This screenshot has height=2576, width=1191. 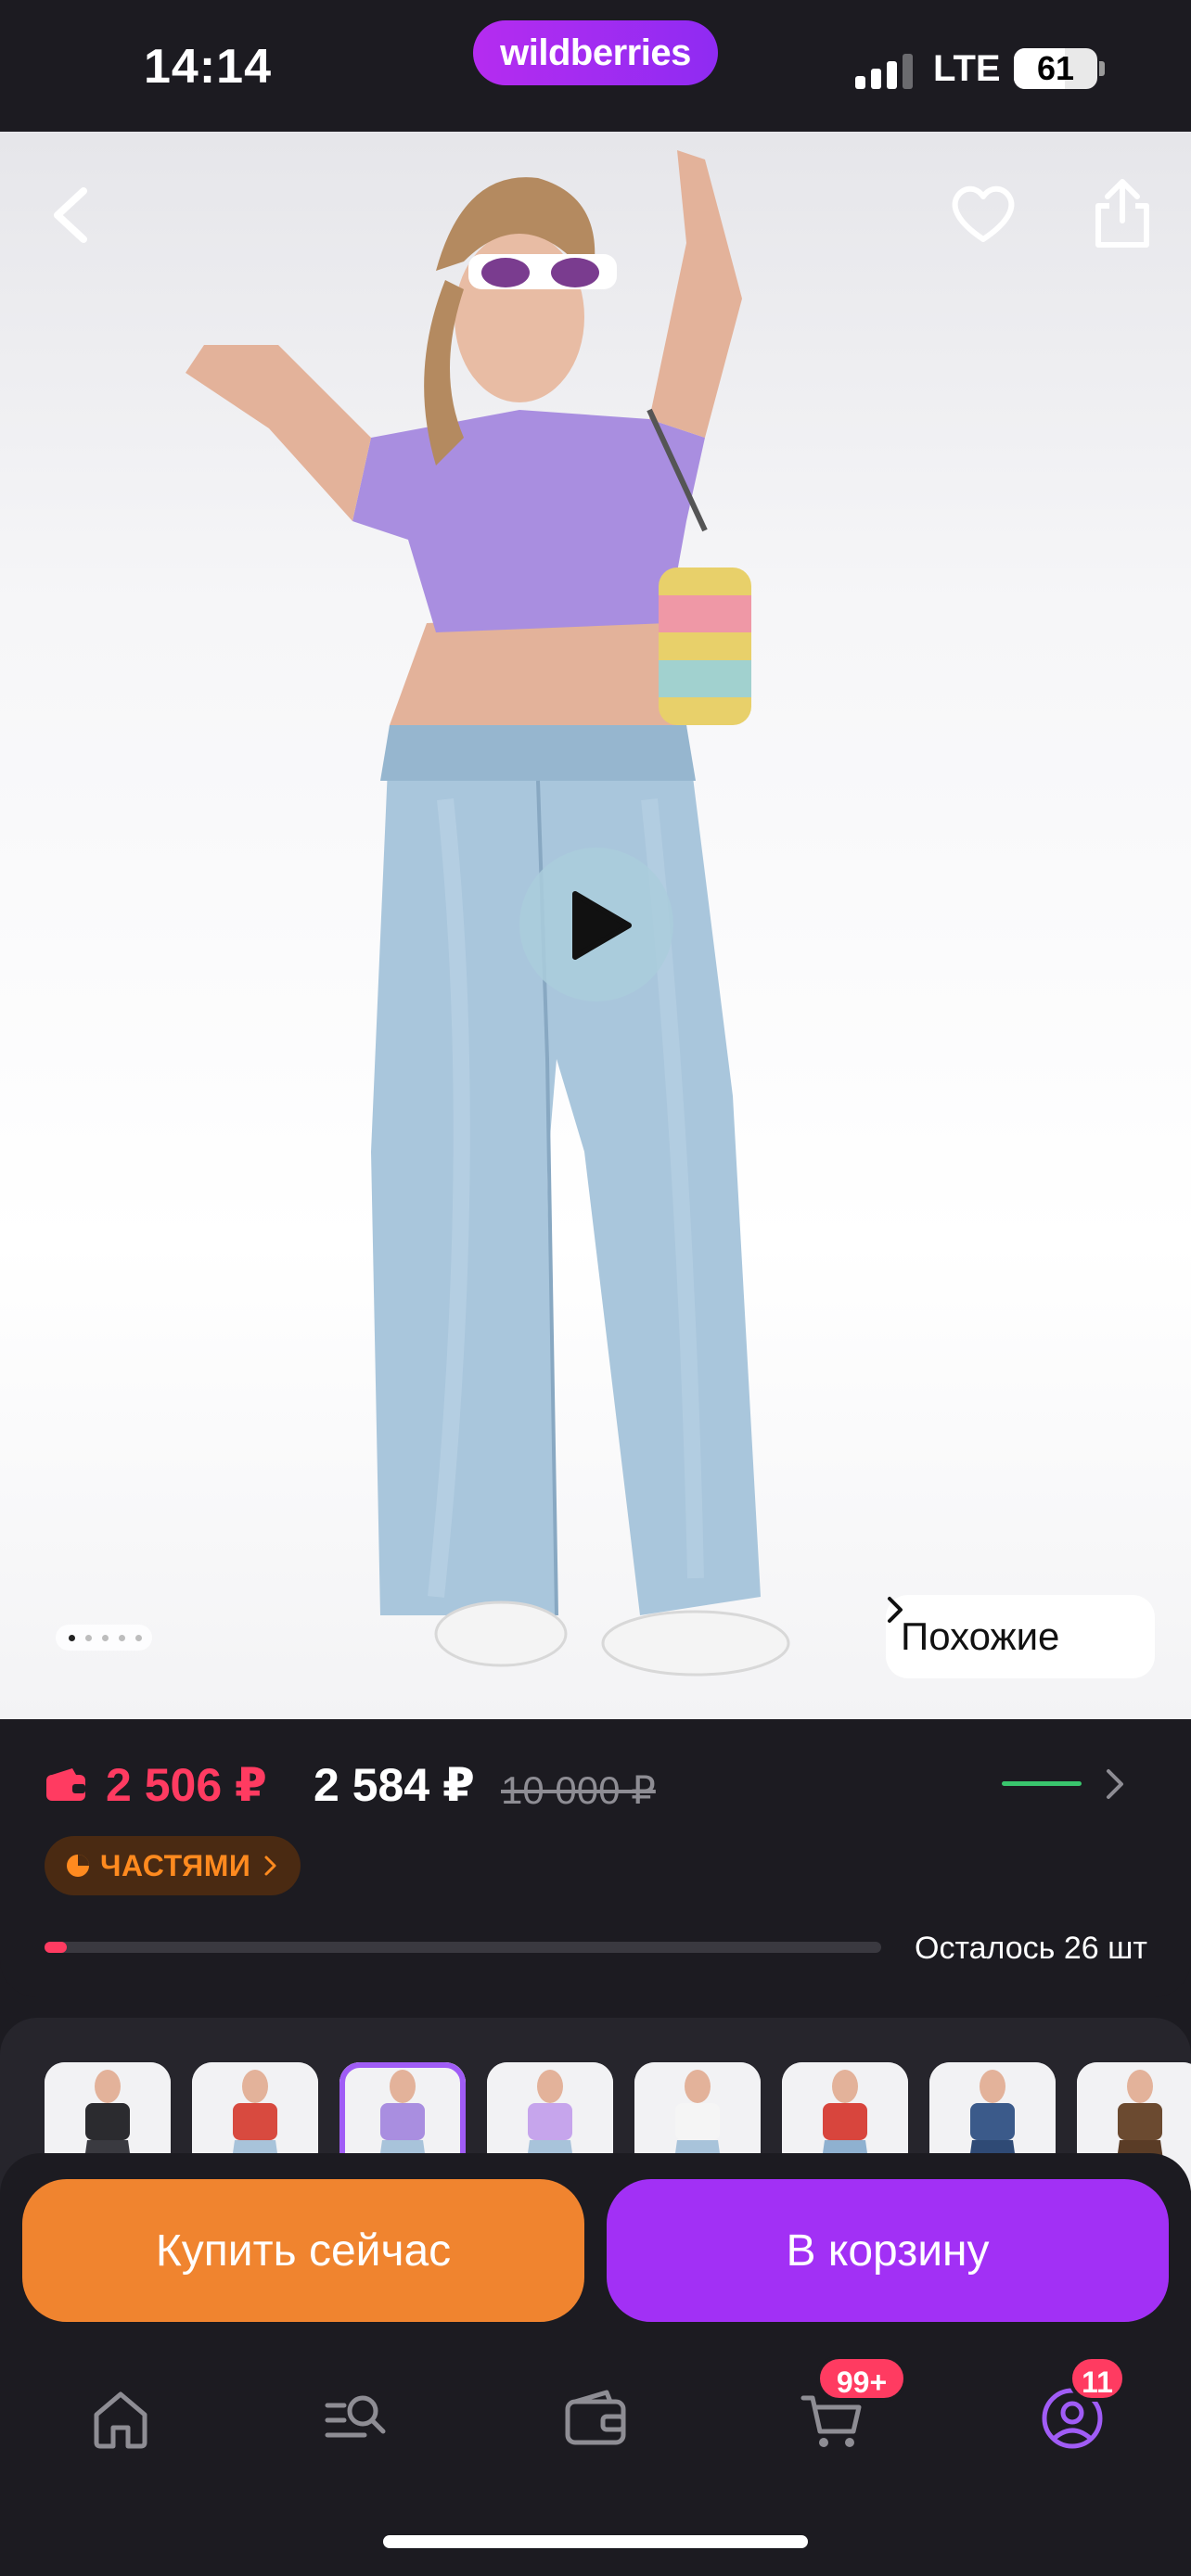 I want to click on back-button, so click(x=69, y=215).